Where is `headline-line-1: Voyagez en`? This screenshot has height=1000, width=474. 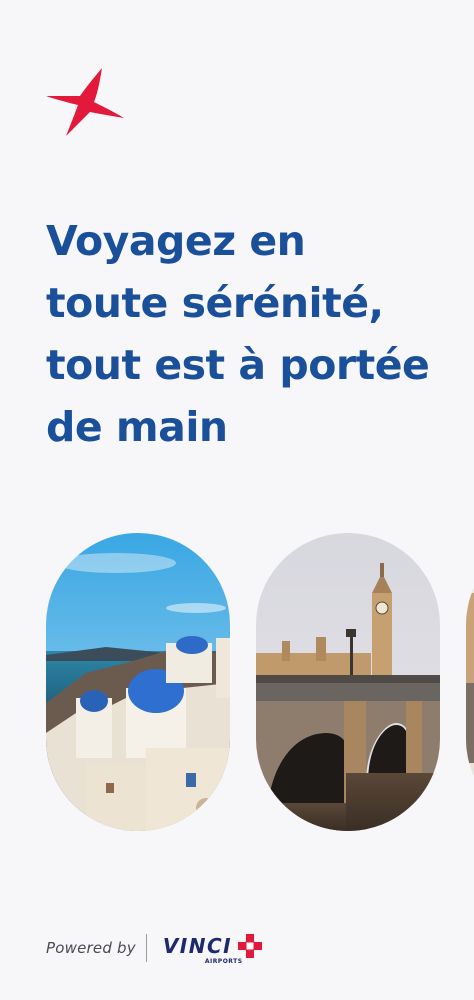 headline-line-1: Voyagez en is located at coordinates (176, 241).